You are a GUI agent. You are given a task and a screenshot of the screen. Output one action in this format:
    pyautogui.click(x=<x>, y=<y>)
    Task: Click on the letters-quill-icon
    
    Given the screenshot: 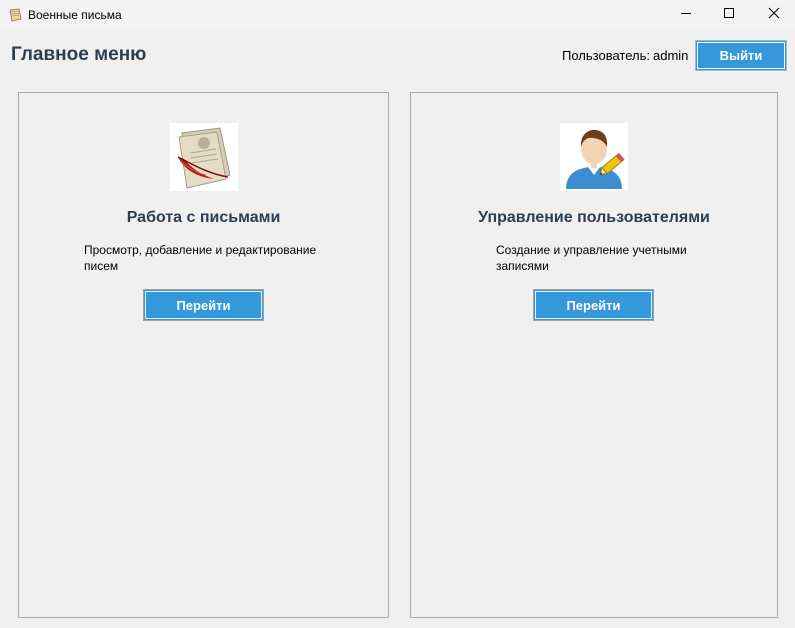 What is the action you would take?
    pyautogui.click(x=204, y=157)
    